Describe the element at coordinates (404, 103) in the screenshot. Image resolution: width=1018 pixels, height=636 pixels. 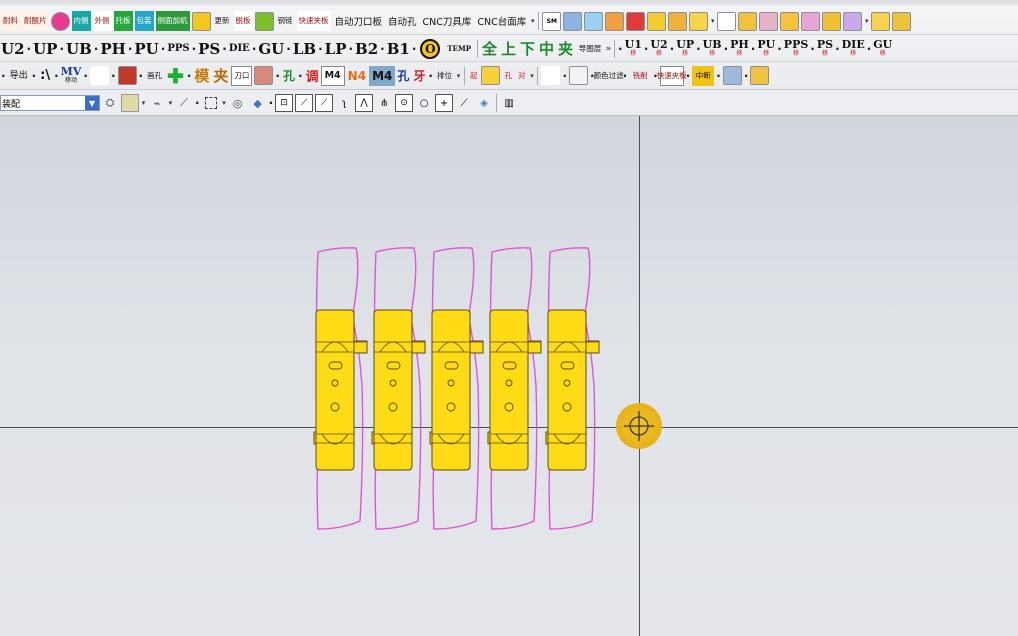
I see `snap-center-icon: ⊙` at that location.